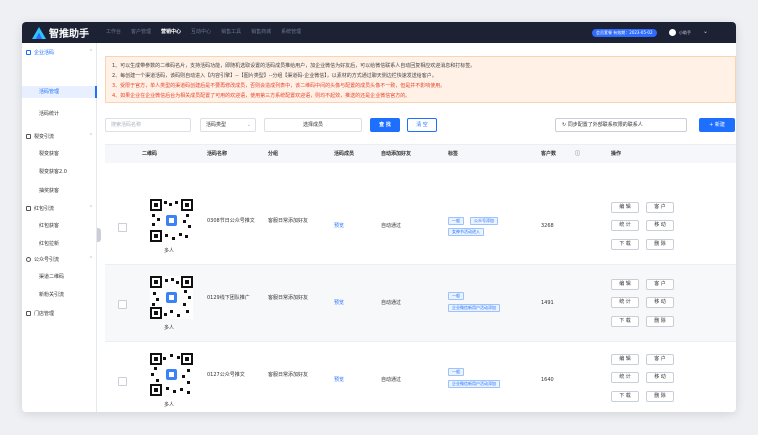 The width and height of the screenshot is (758, 435). I want to click on topnav-mall: 销售商城, so click(261, 32).